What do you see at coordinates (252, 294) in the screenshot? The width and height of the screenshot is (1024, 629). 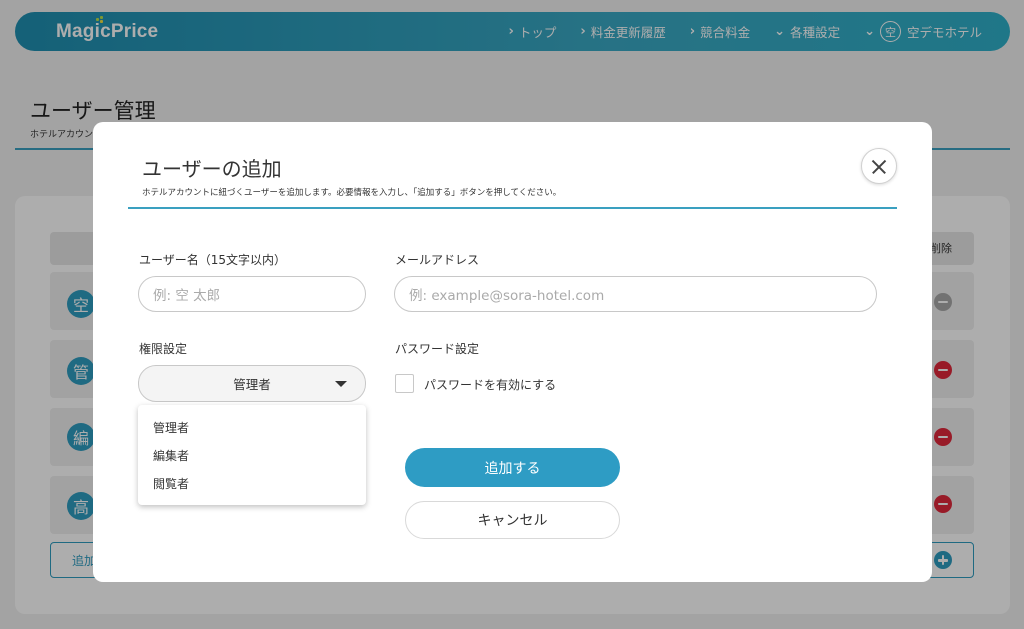 I see `username-input: 例: 空 太郎` at bounding box center [252, 294].